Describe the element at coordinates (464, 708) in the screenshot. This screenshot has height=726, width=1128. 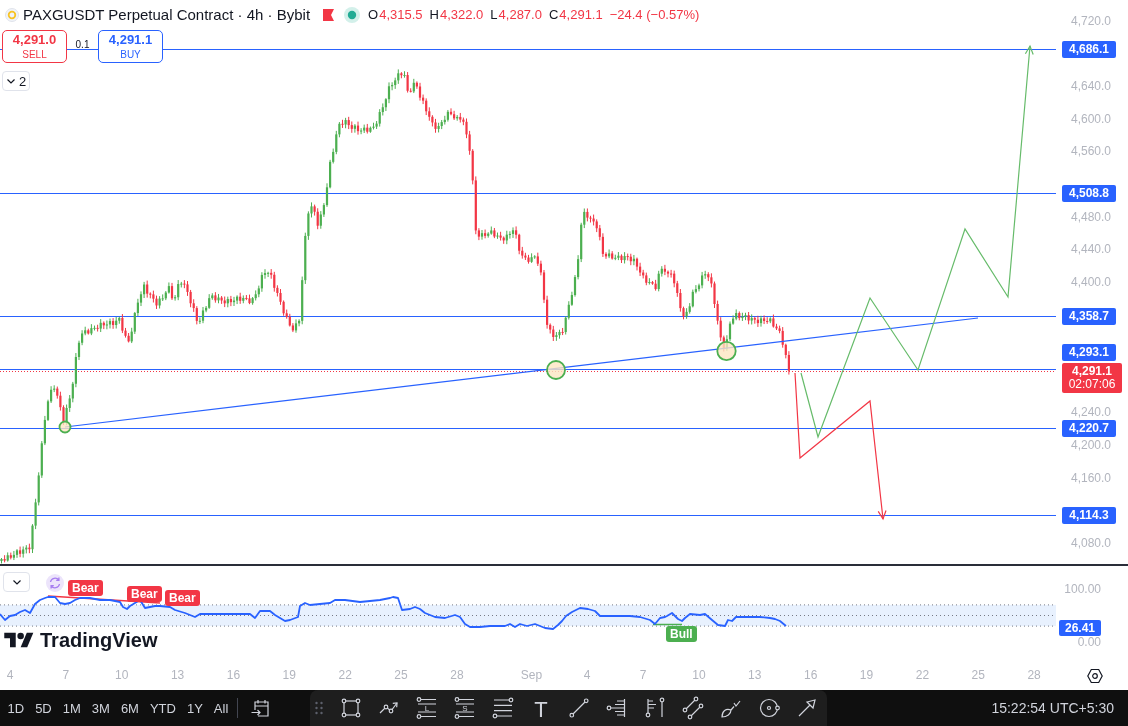
I see `short-position-tool: S` at that location.